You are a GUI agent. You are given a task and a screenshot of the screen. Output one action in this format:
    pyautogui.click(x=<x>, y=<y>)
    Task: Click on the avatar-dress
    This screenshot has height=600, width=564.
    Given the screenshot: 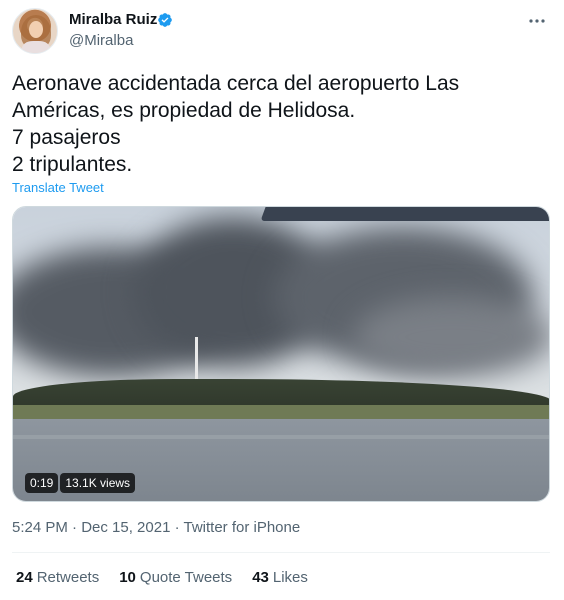 What is the action you would take?
    pyautogui.click(x=36, y=47)
    